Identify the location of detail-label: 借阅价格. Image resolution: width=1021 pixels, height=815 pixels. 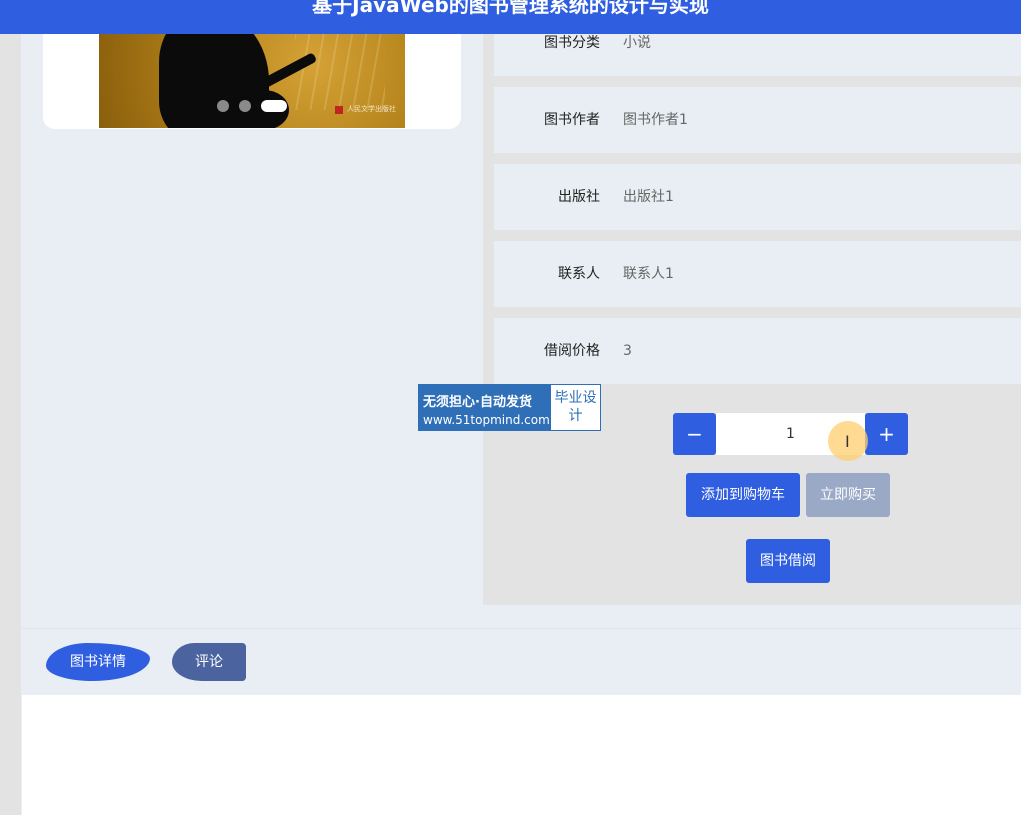
(572, 351).